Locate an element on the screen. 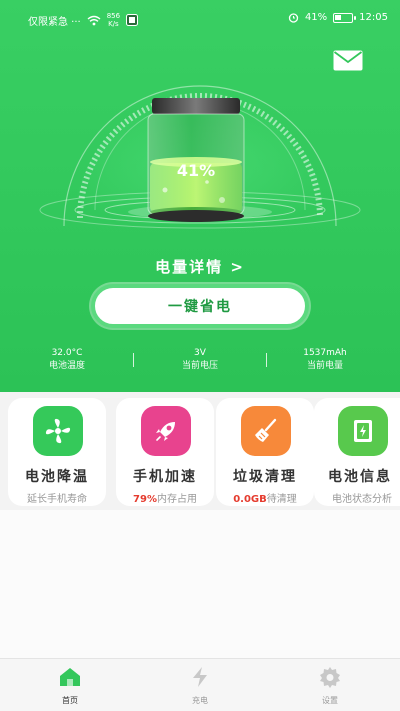 The image size is (400, 711). stat-capacity-value: 1537mAh is located at coordinates (325, 353).